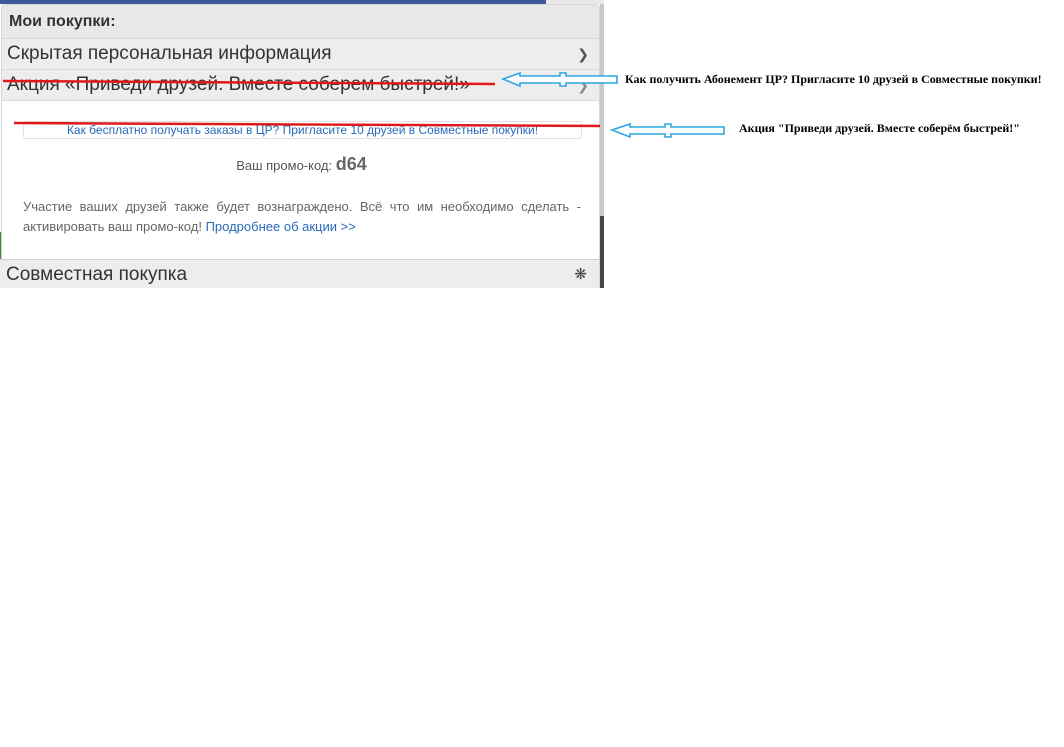  Describe the element at coordinates (667, 130) in the screenshot. I see `arrow-left-icon` at that location.